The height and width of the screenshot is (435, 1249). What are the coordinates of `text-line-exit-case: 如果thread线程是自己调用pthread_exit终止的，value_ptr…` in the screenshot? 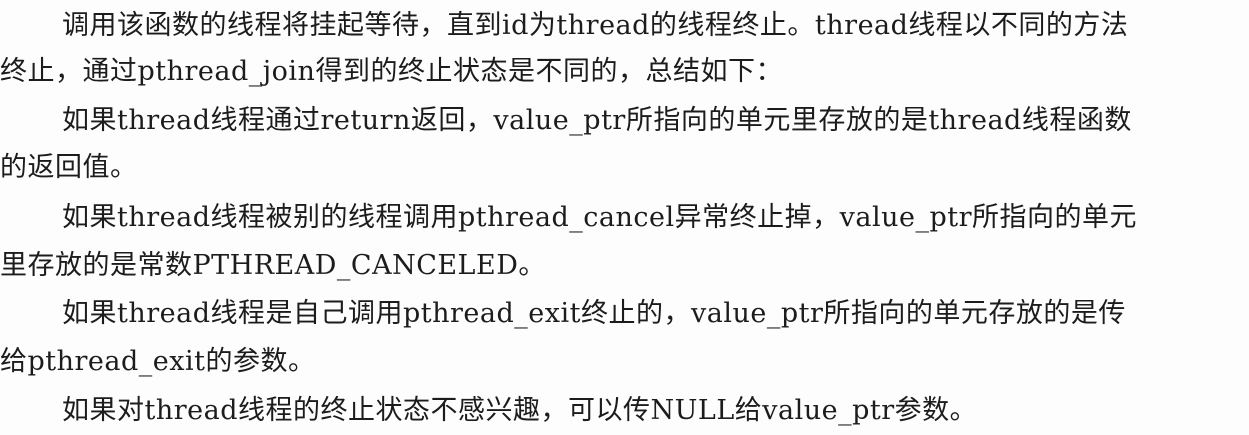 It's located at (594, 313).